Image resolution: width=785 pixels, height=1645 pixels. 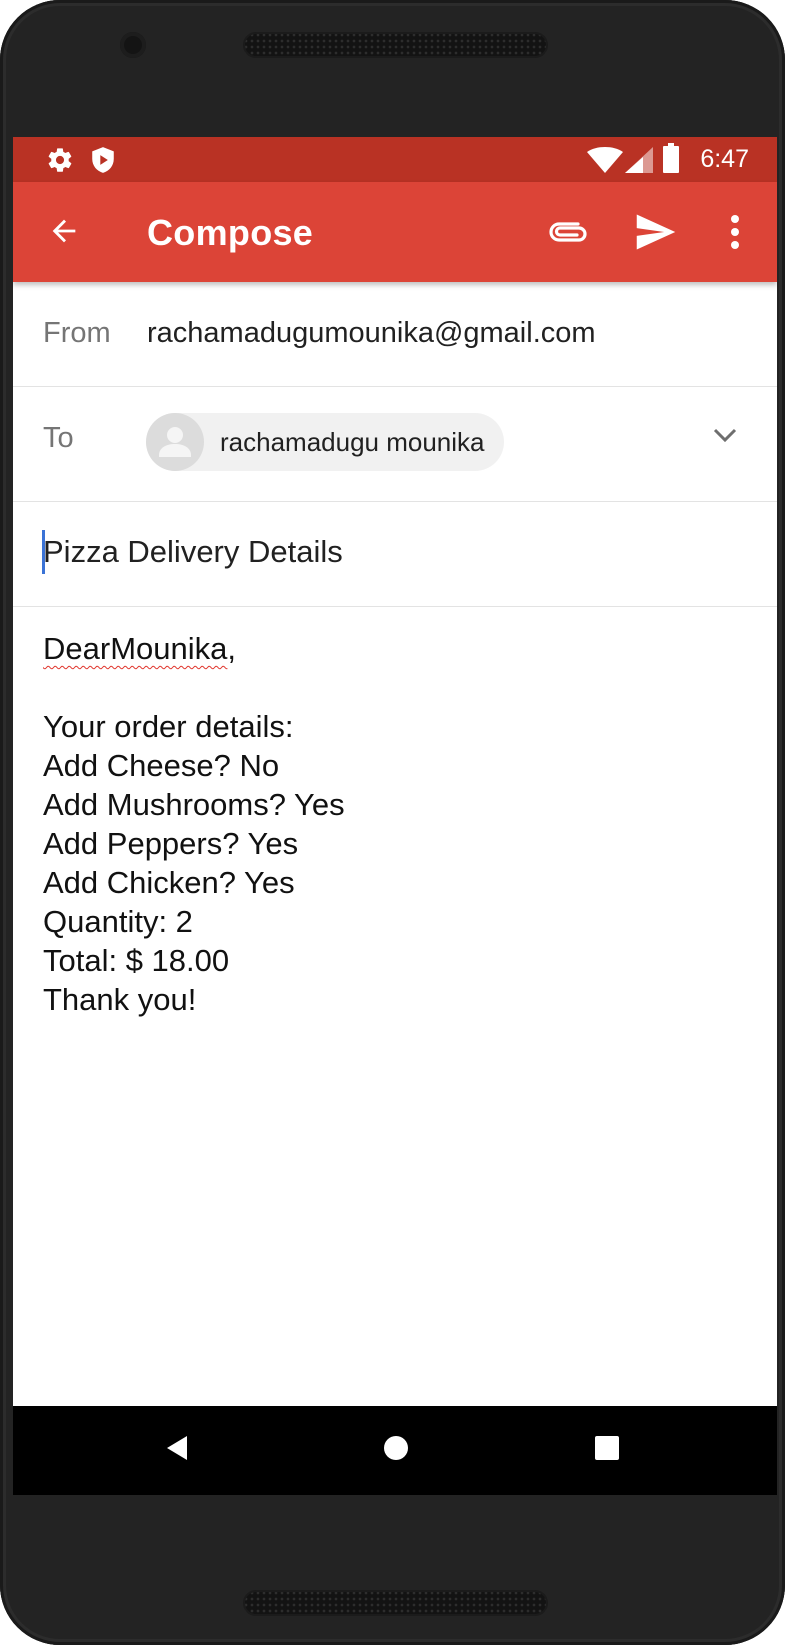 What do you see at coordinates (568, 234) in the screenshot?
I see `attach-icon` at bounding box center [568, 234].